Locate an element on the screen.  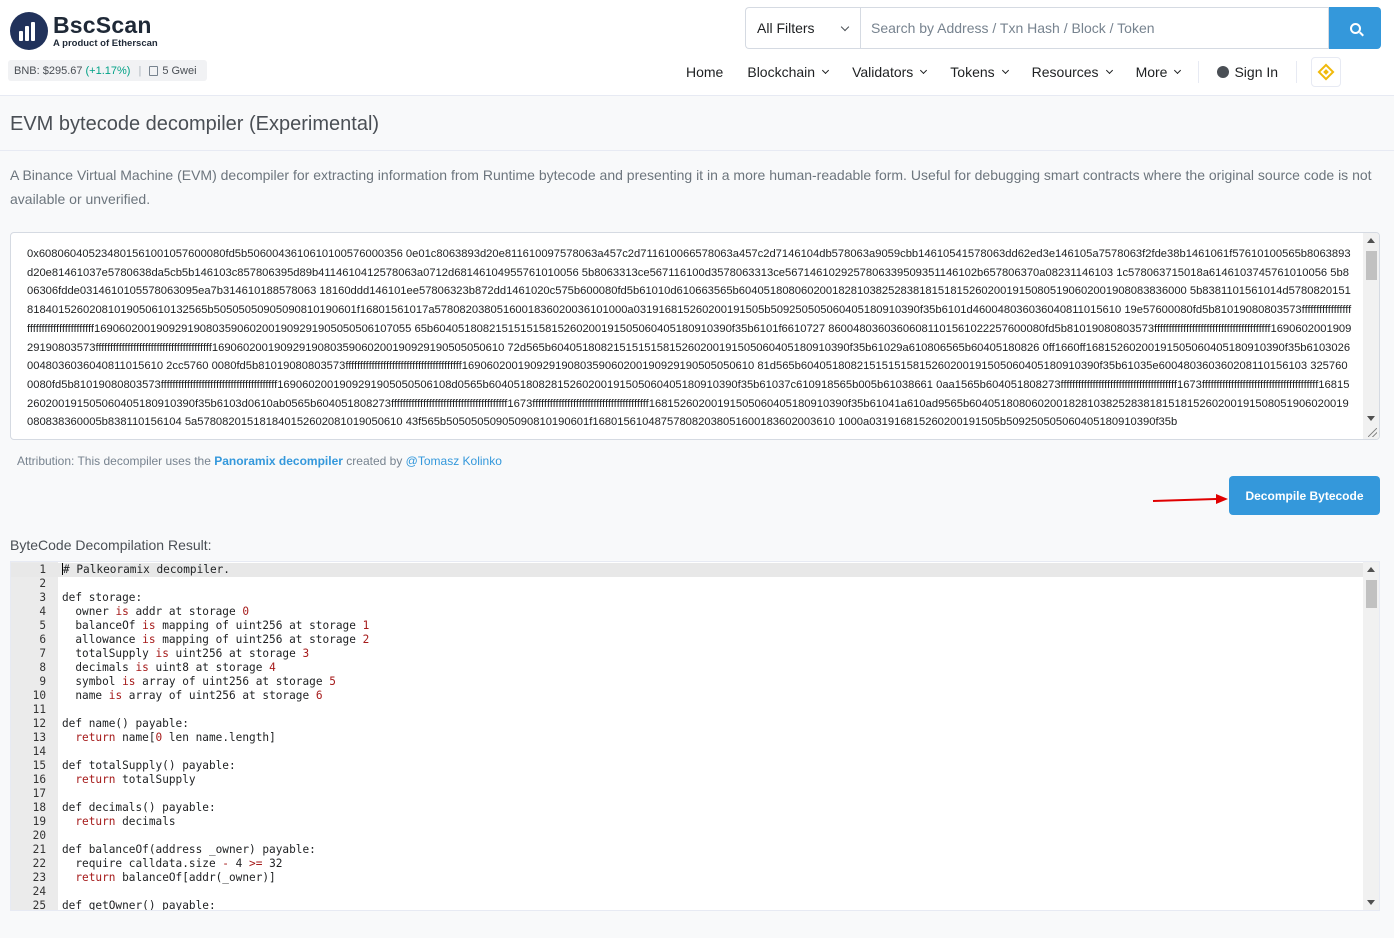
logo-name: BscScan is located at coordinates (102, 24).